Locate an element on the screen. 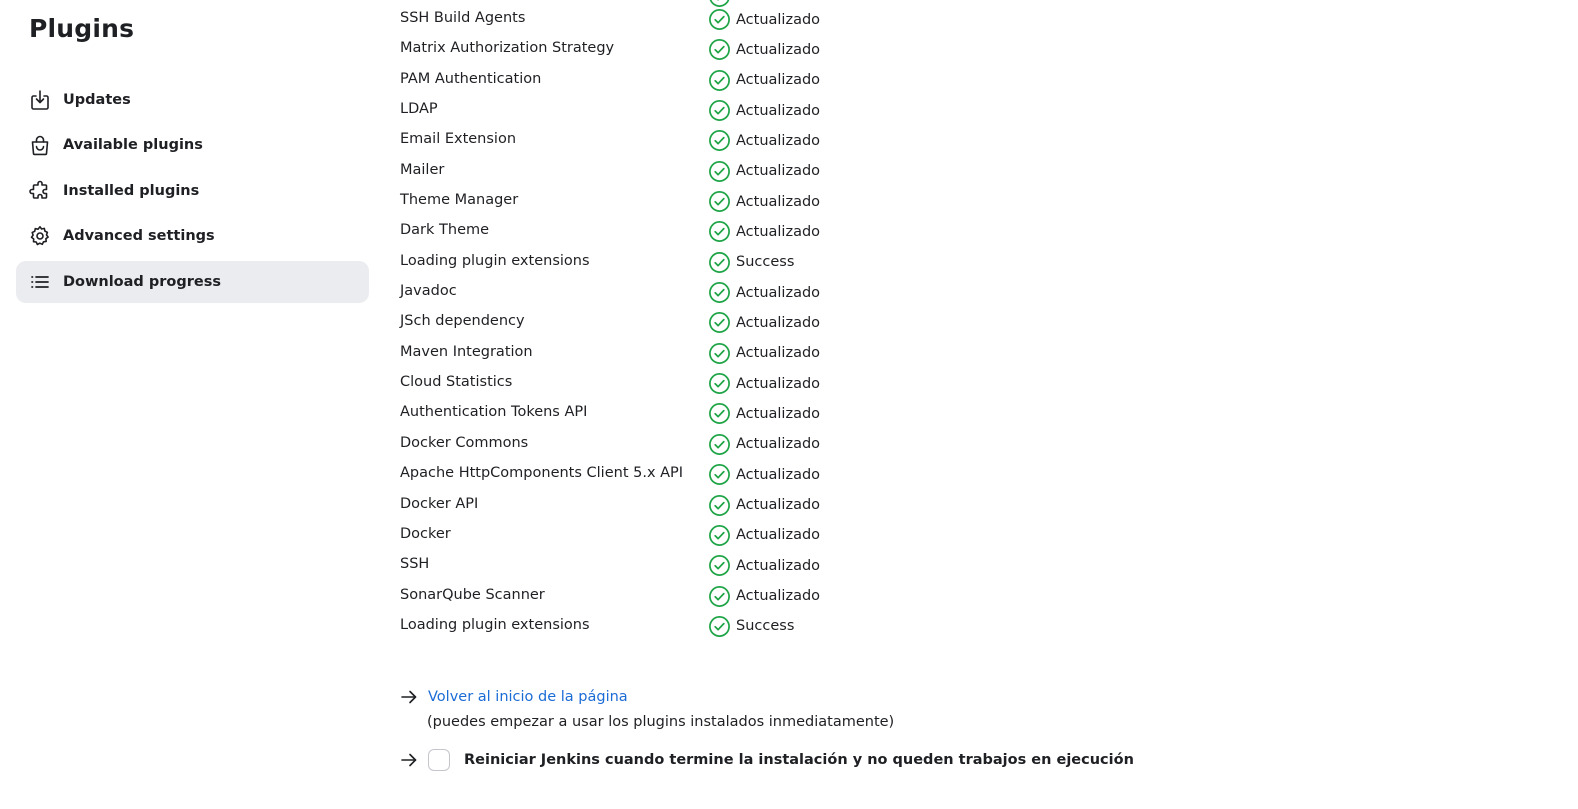 This screenshot has width=1578, height=809. sidebar-item-advanced-settings: Advanced settings is located at coordinates (192, 236).